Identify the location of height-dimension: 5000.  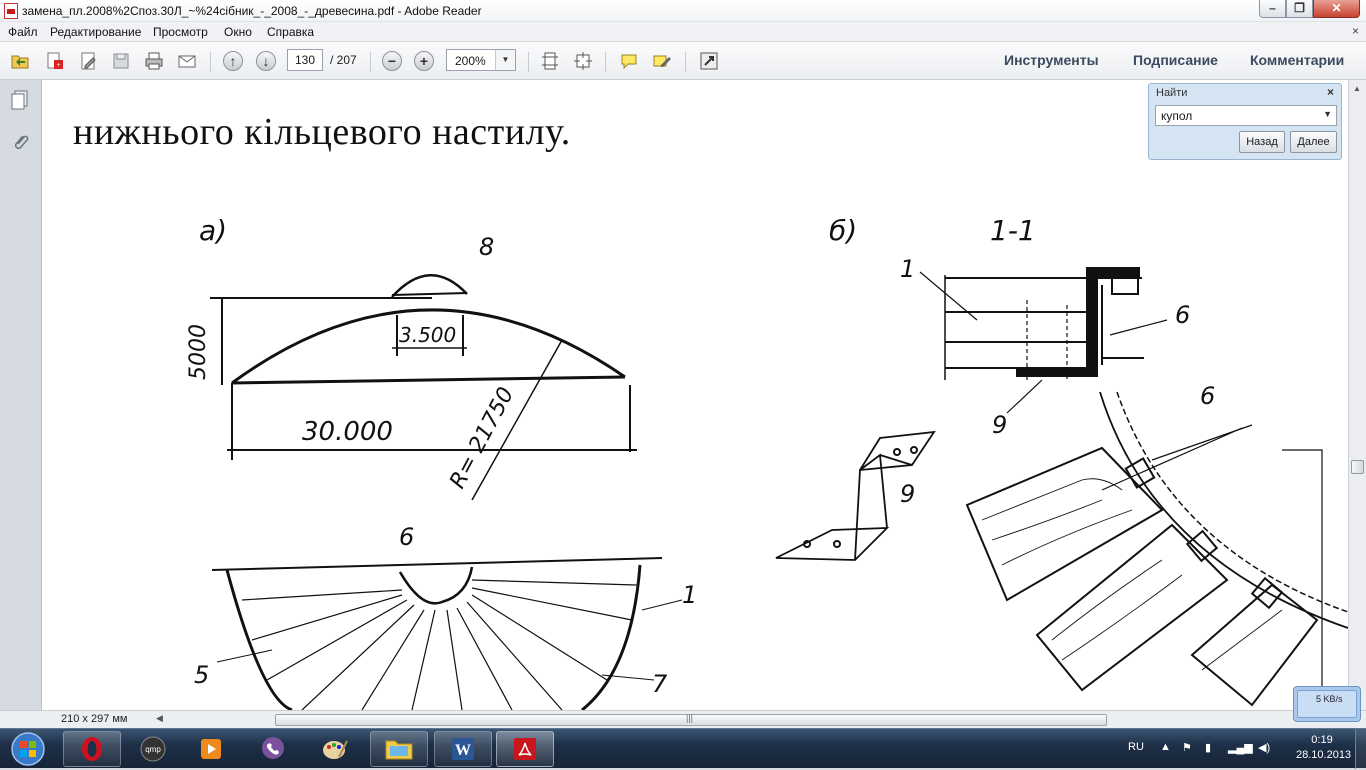
(198, 352).